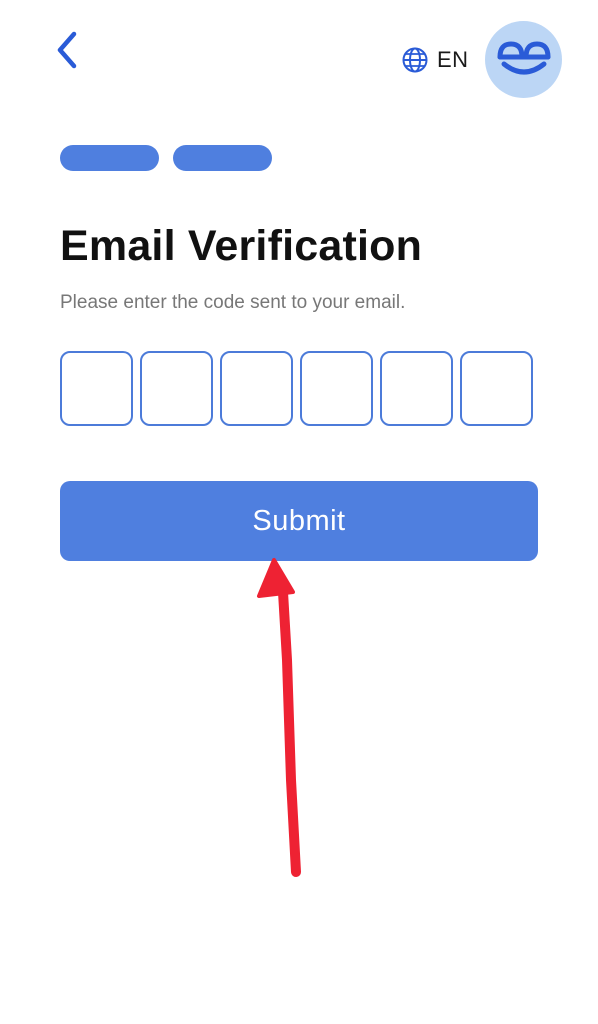 The image size is (598, 1024). What do you see at coordinates (299, 521) in the screenshot?
I see `submit-button: Submit` at bounding box center [299, 521].